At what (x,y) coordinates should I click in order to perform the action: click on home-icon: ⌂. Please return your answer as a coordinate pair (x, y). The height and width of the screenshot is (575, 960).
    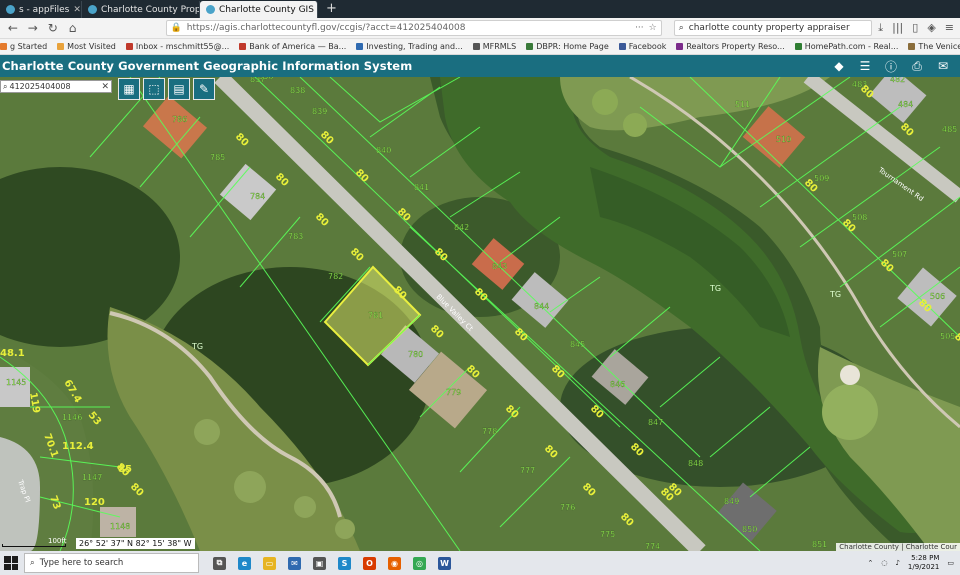
    Looking at the image, I should click on (73, 28).